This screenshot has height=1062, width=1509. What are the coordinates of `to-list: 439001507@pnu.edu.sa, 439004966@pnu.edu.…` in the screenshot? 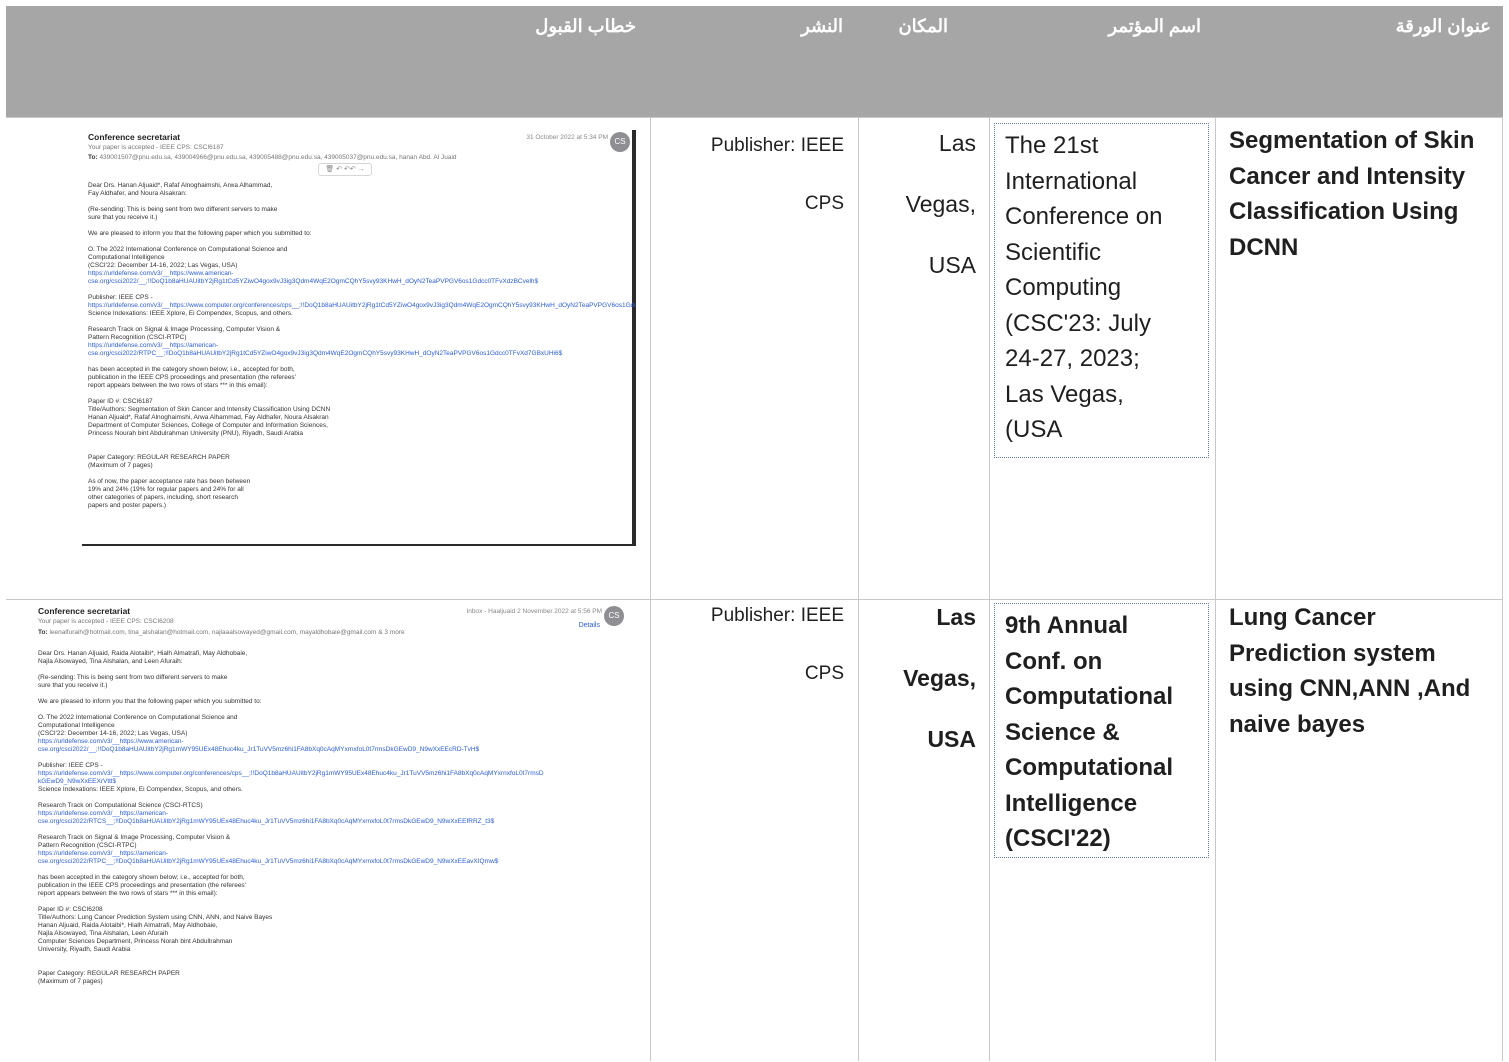 It's located at (278, 157).